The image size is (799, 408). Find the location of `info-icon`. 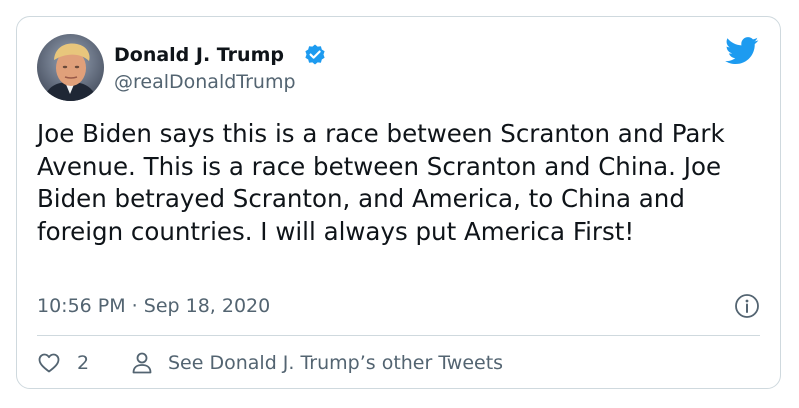

info-icon is located at coordinates (747, 306).